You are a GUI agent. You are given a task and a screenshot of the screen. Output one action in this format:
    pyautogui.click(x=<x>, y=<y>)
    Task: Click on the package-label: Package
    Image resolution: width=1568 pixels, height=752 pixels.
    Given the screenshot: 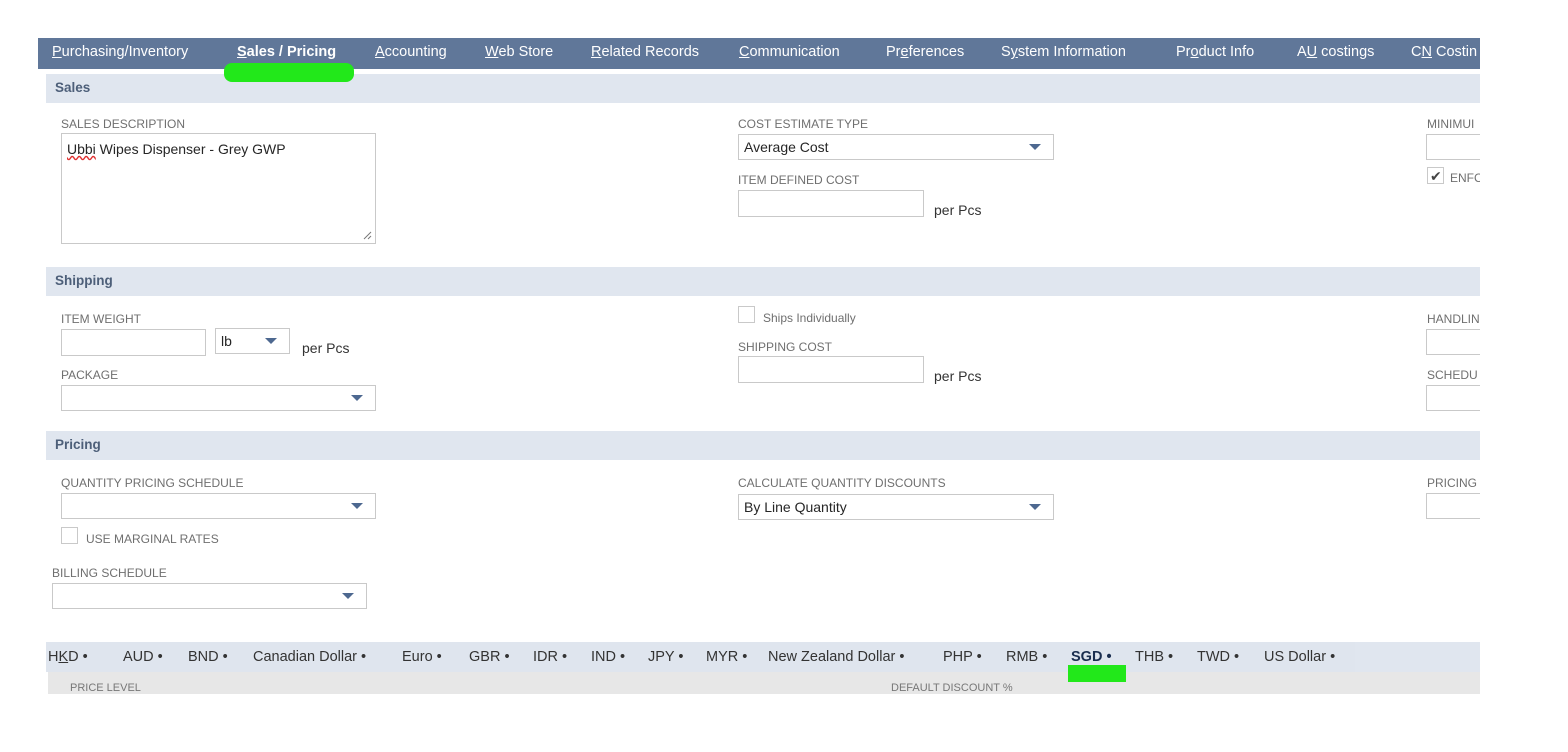 What is the action you would take?
    pyautogui.click(x=90, y=375)
    